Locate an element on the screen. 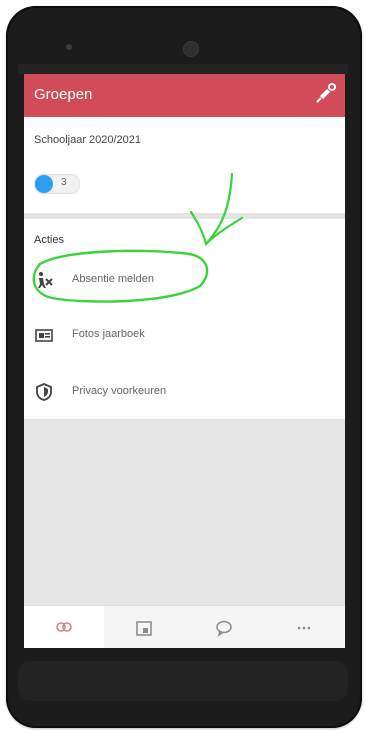  speaker-dot is located at coordinates (69, 47).